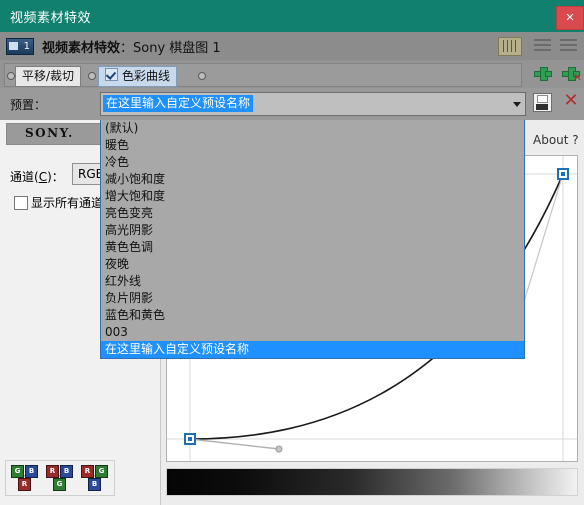 This screenshot has width=584, height=505. I want to click on preset-option: 003, so click(312, 332).